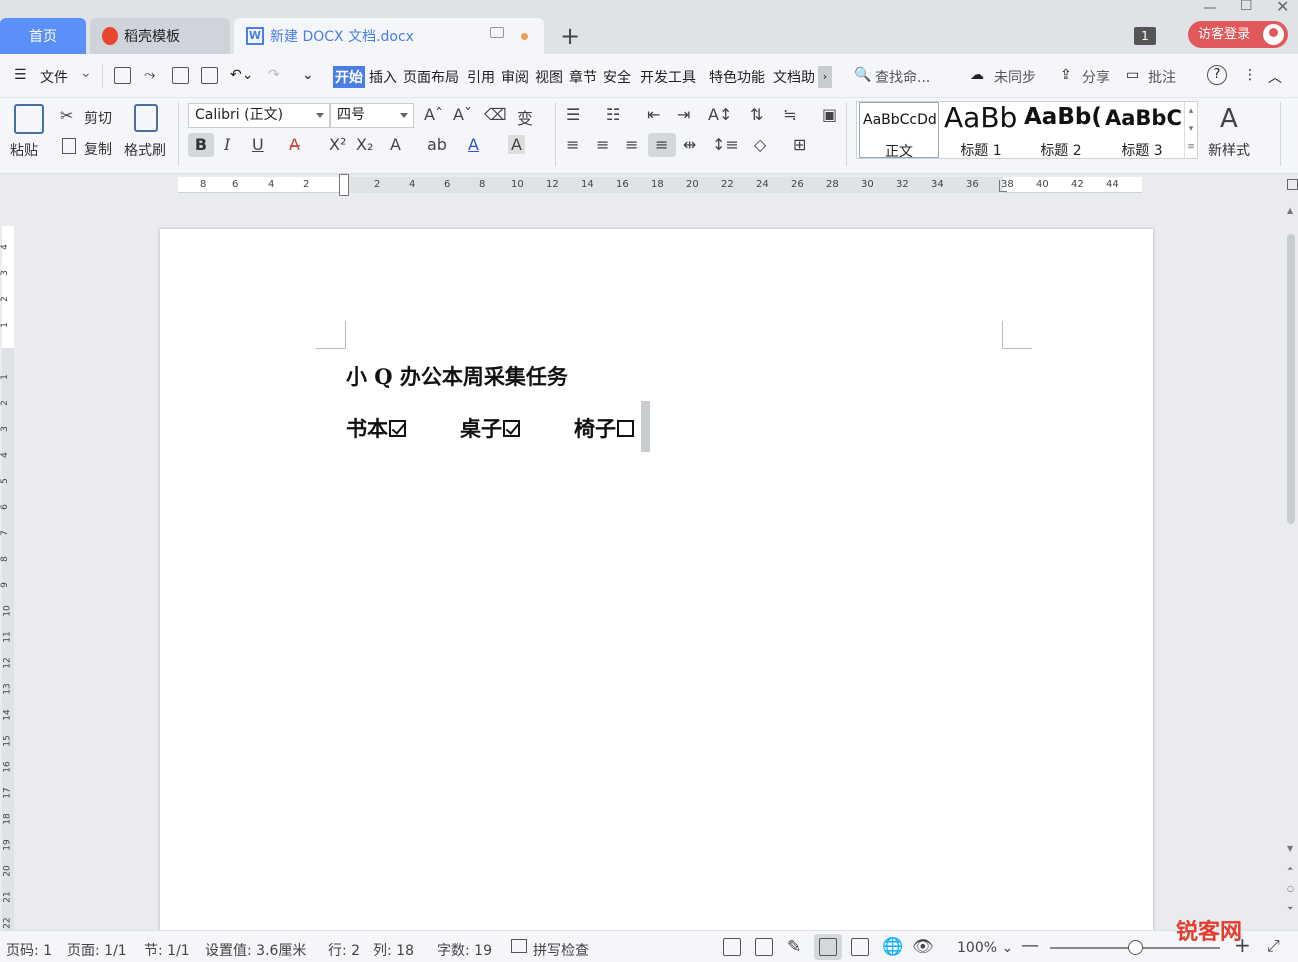 The image size is (1298, 962). I want to click on format-painter-button: 格式刷, so click(145, 150).